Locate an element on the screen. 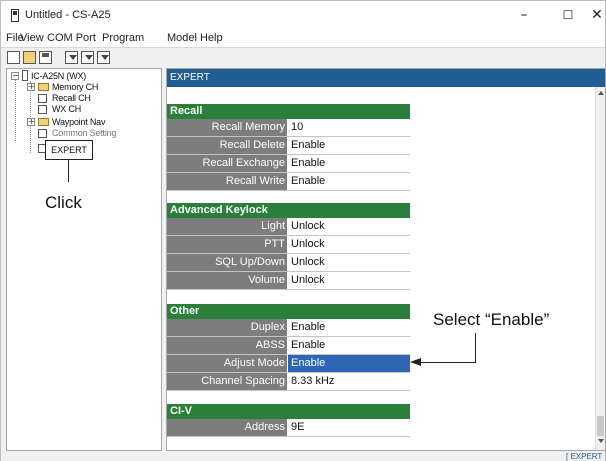  menu-view: View is located at coordinates (32, 38).